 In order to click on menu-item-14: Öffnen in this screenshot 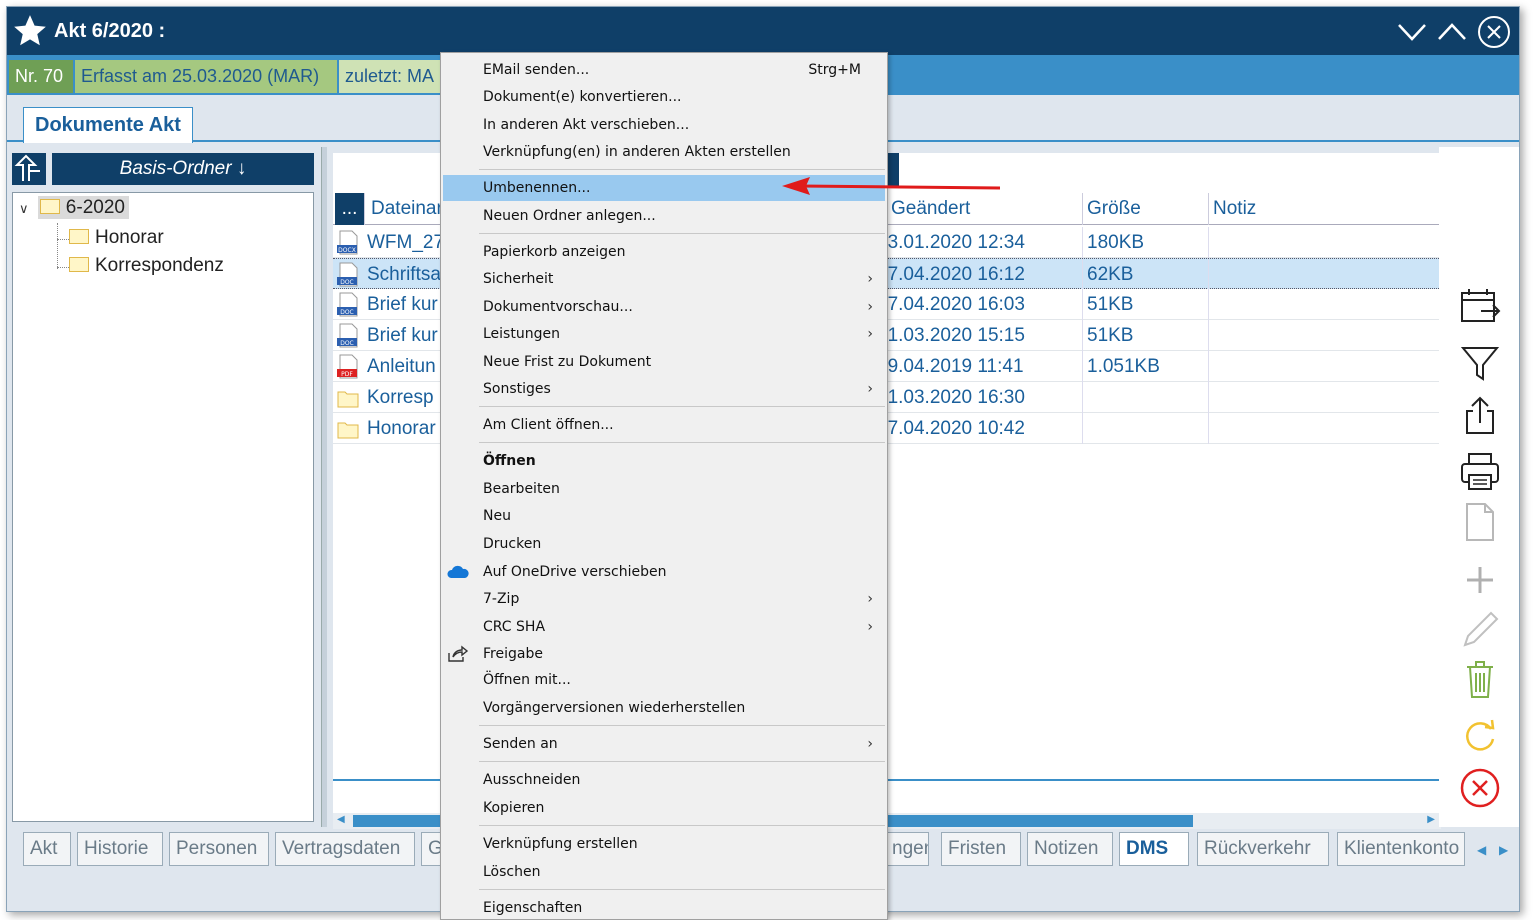, I will do `click(664, 461)`.